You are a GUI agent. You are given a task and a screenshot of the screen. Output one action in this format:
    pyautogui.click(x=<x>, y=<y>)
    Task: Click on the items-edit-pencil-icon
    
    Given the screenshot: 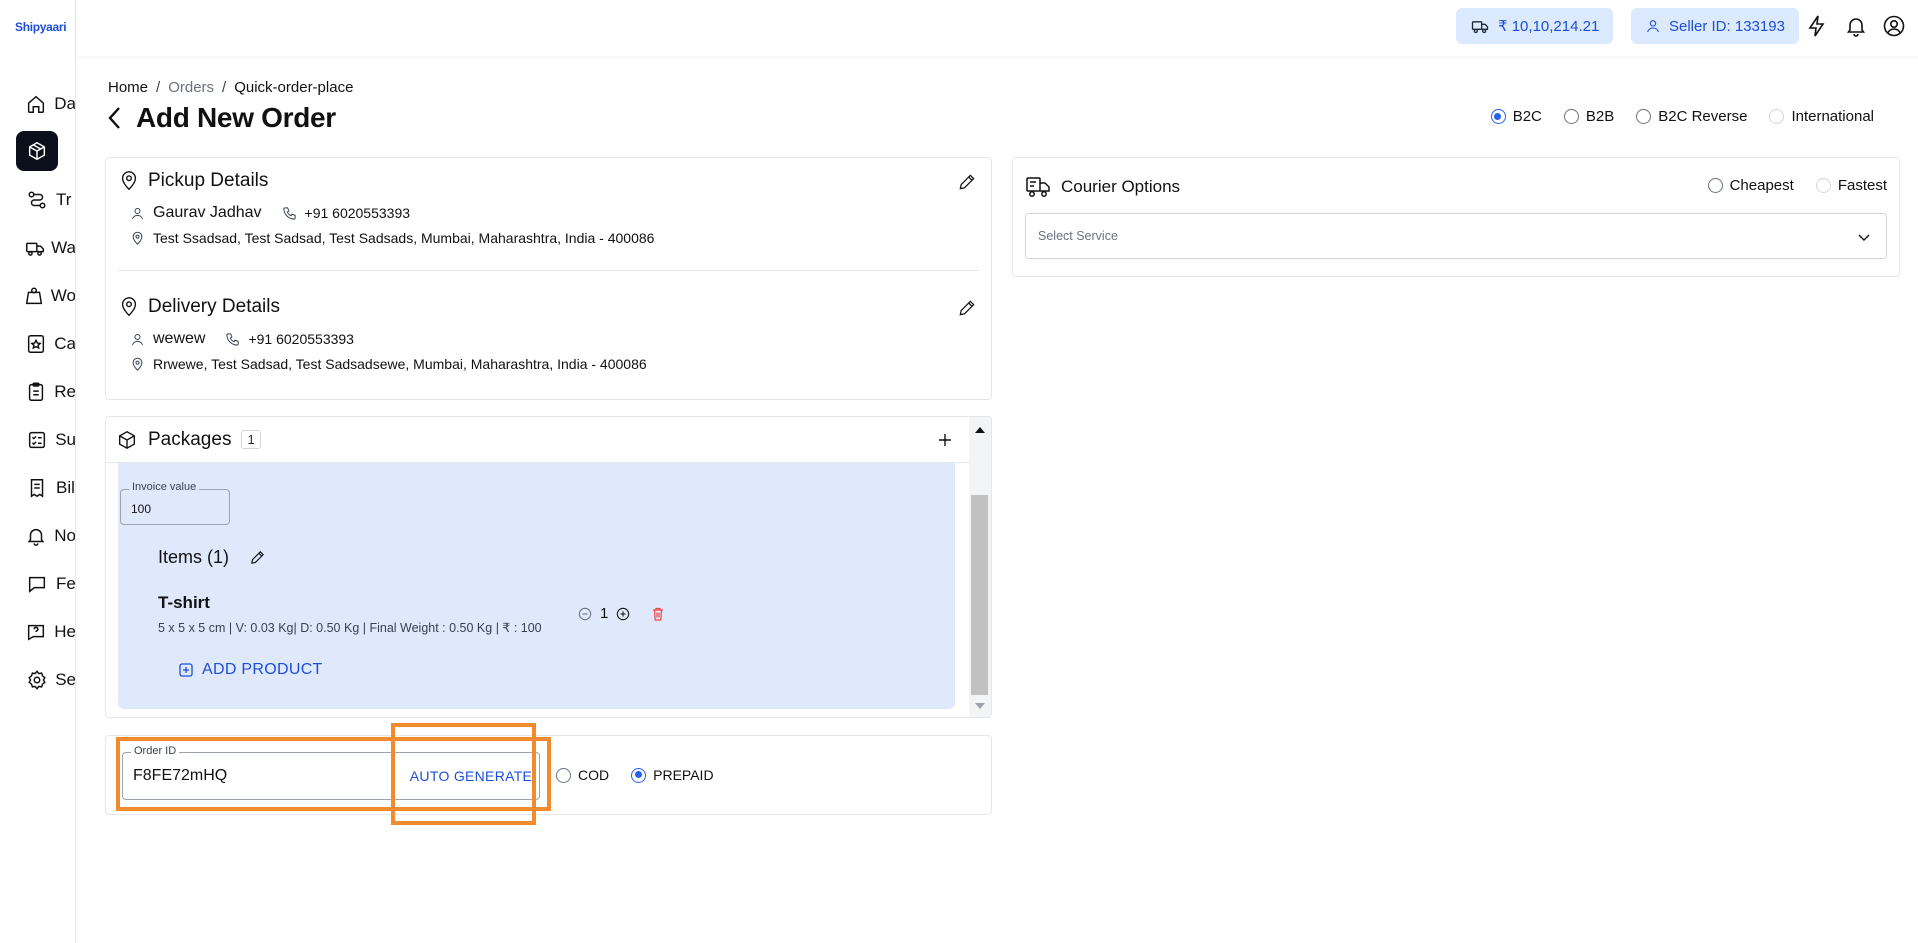 What is the action you would take?
    pyautogui.click(x=257, y=557)
    